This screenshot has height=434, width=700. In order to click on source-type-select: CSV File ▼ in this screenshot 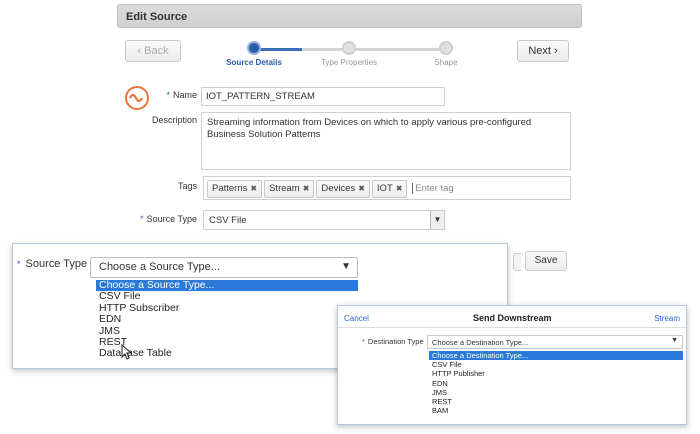, I will do `click(324, 220)`.